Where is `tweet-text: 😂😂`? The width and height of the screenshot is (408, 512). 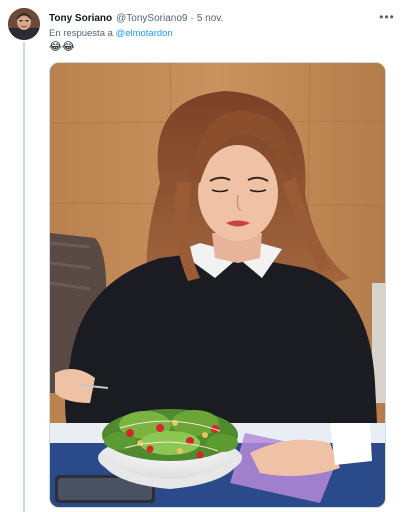
tweet-text: 😂😂 is located at coordinates (62, 47).